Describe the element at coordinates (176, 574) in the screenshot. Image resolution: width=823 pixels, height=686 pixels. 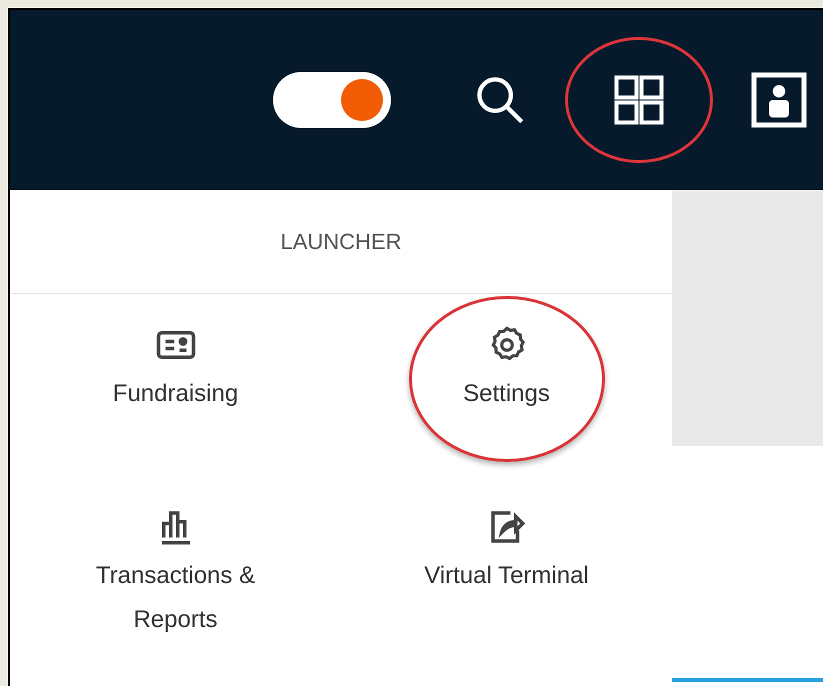
I see `launcher-item: Transactions & Reports` at that location.